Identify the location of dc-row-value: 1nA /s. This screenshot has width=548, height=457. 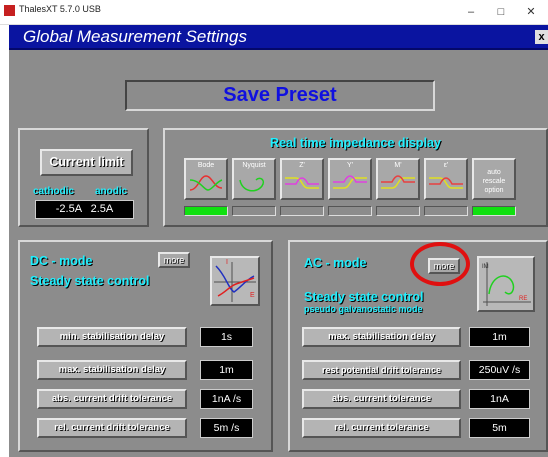
(226, 399).